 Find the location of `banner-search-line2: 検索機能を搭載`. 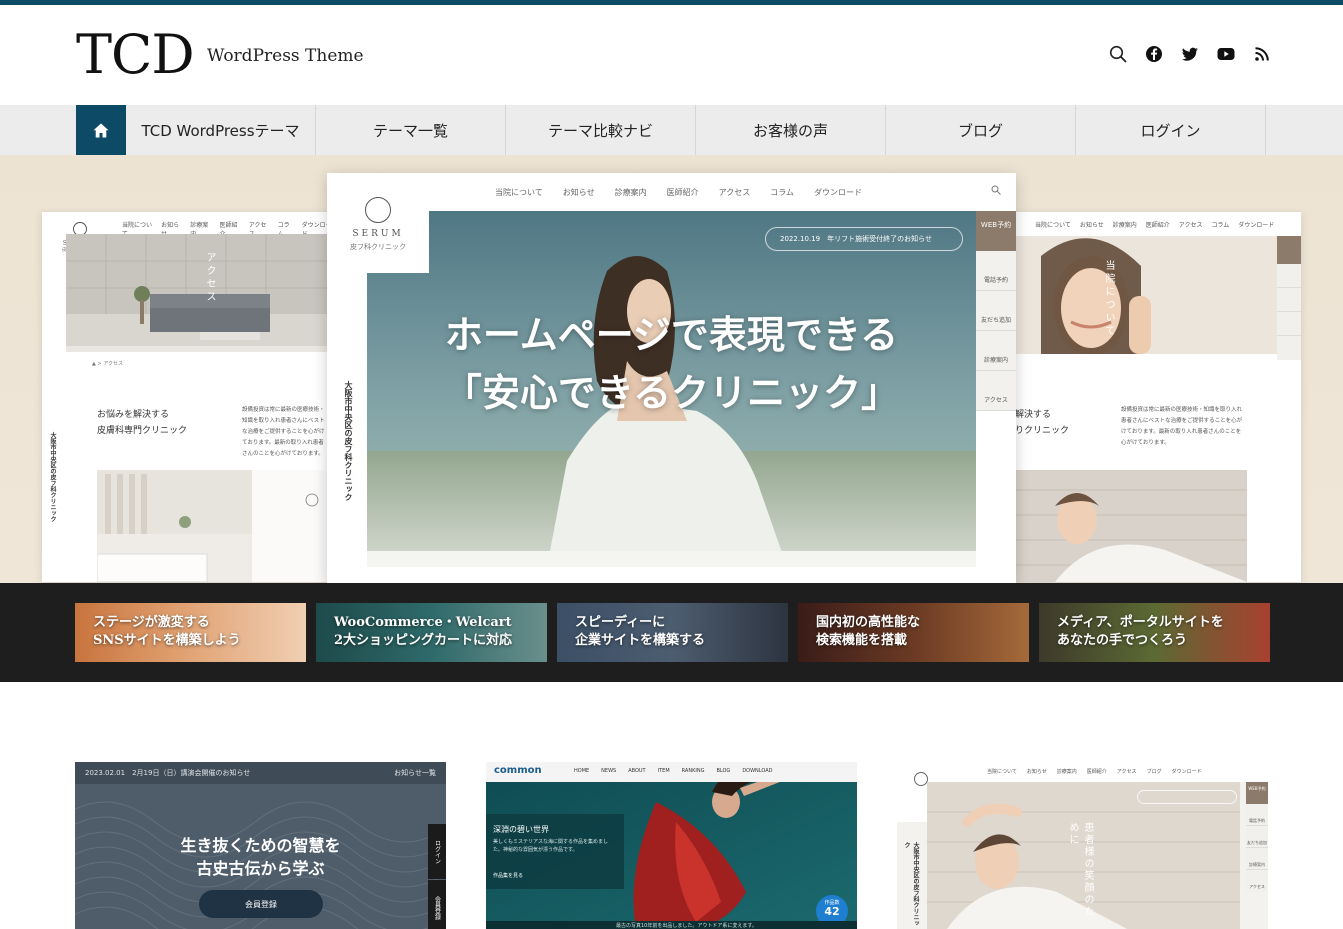

banner-search-line2: 検索機能を搭載 is located at coordinates (862, 640).